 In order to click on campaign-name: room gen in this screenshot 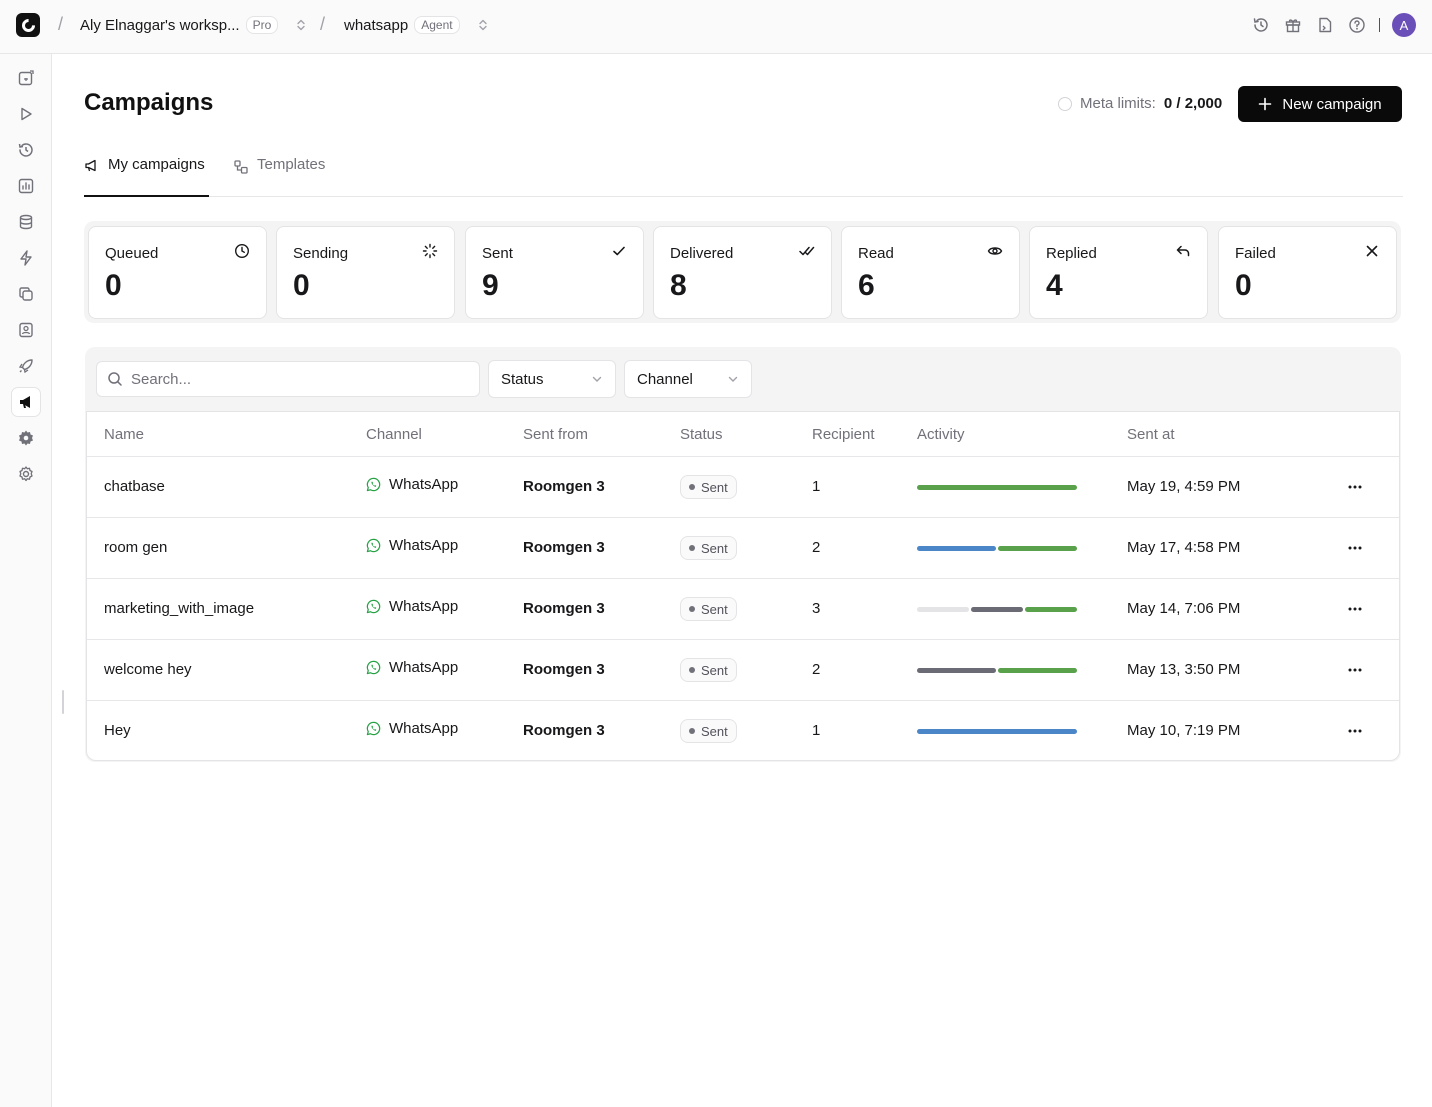, I will do `click(135, 547)`.